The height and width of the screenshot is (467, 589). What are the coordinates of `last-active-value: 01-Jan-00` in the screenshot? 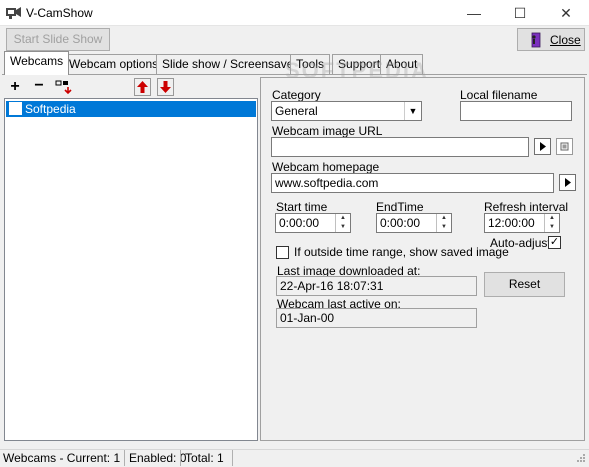 It's located at (376, 318).